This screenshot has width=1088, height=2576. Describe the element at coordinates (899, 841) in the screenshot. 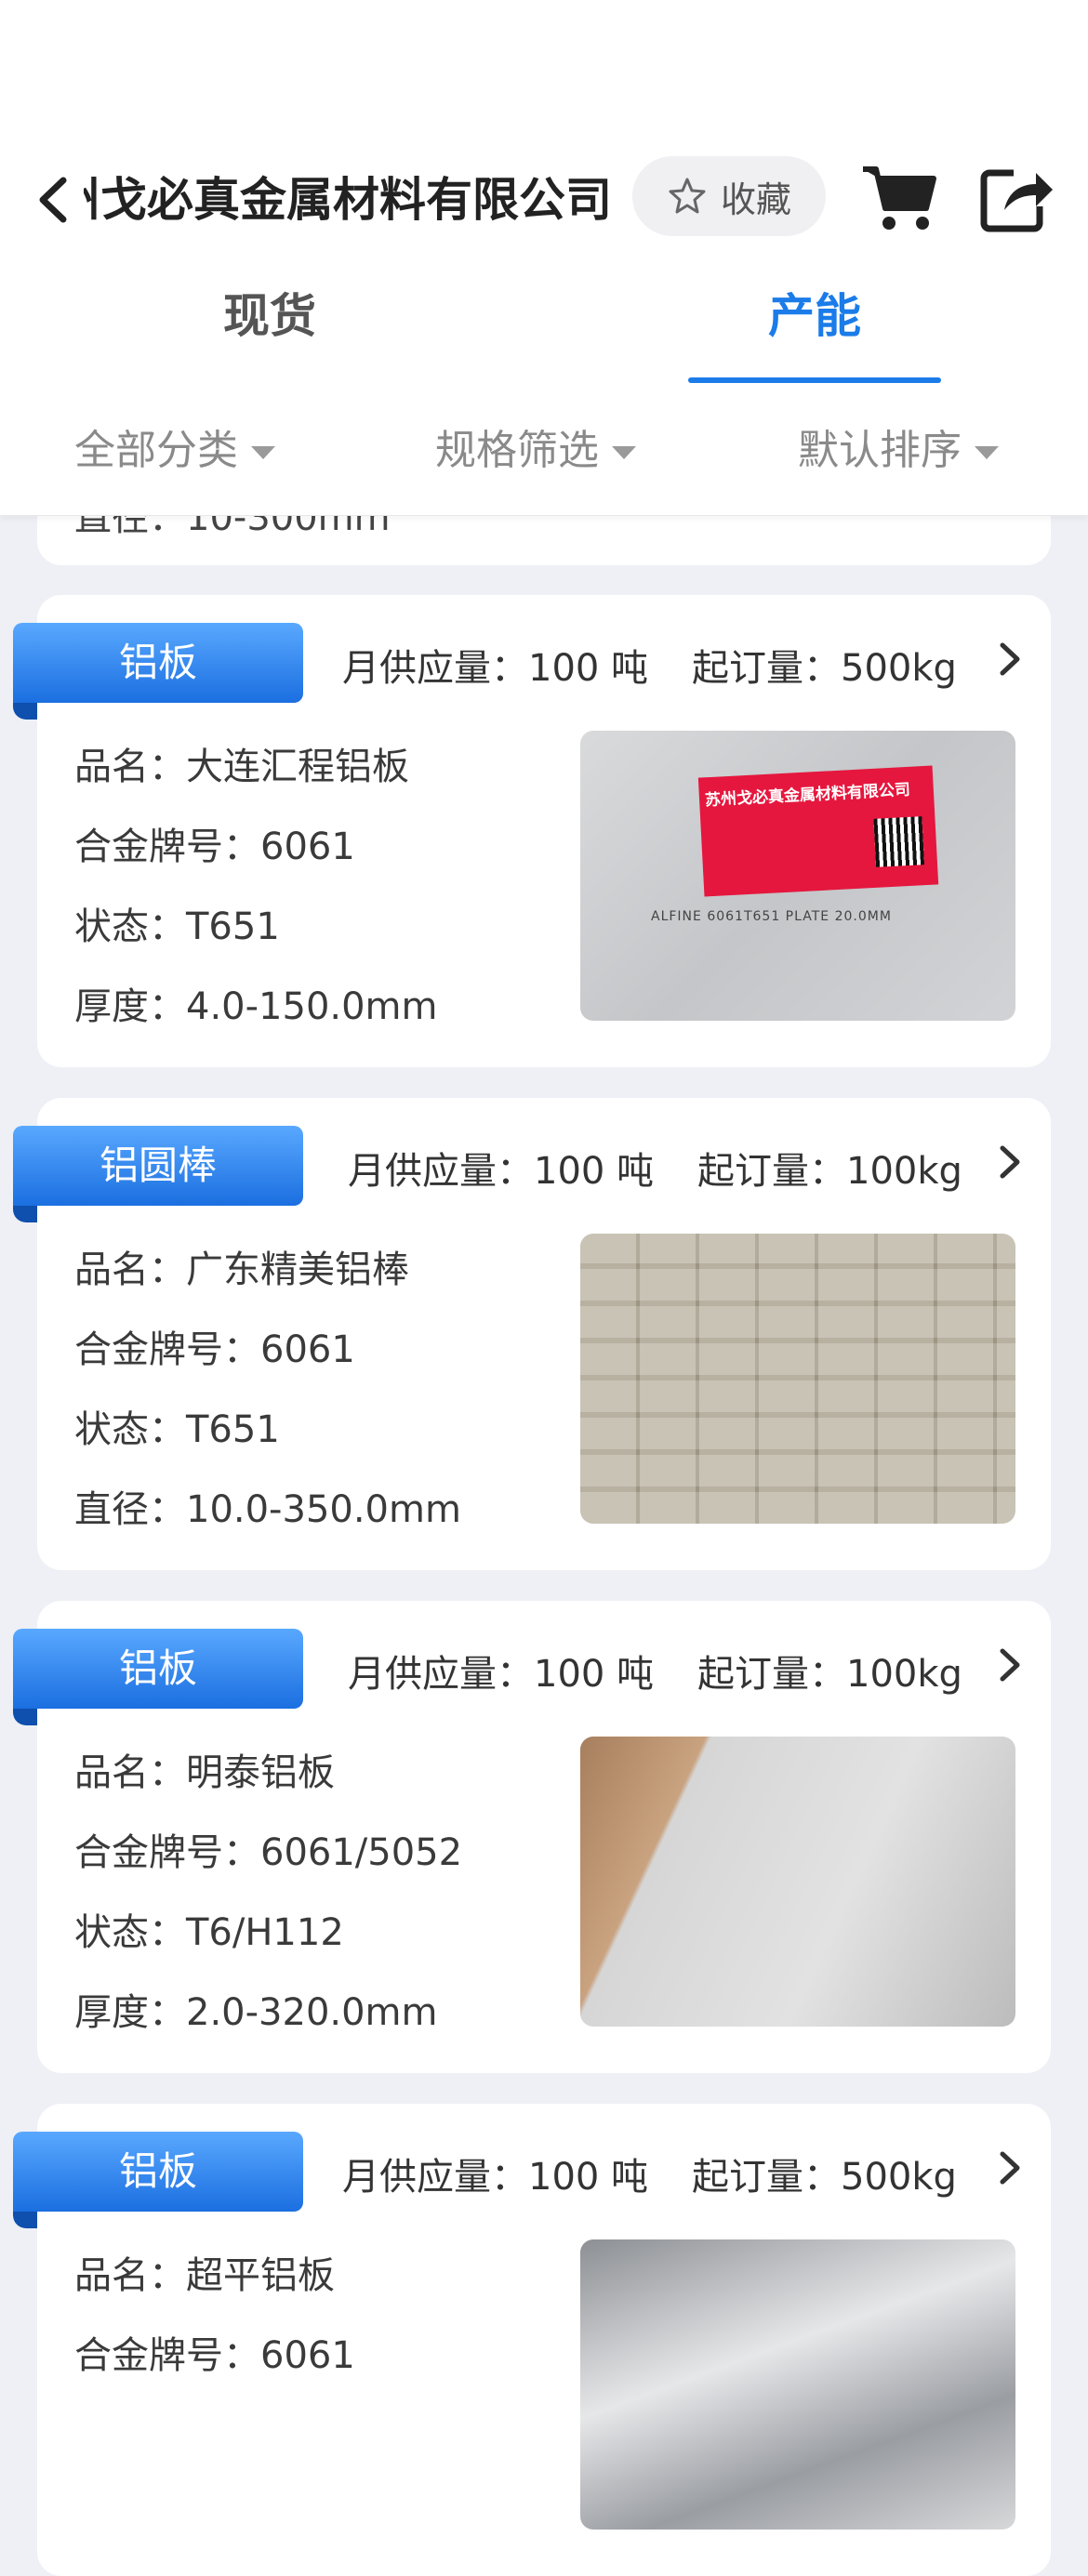

I see `qr-code-icon` at that location.